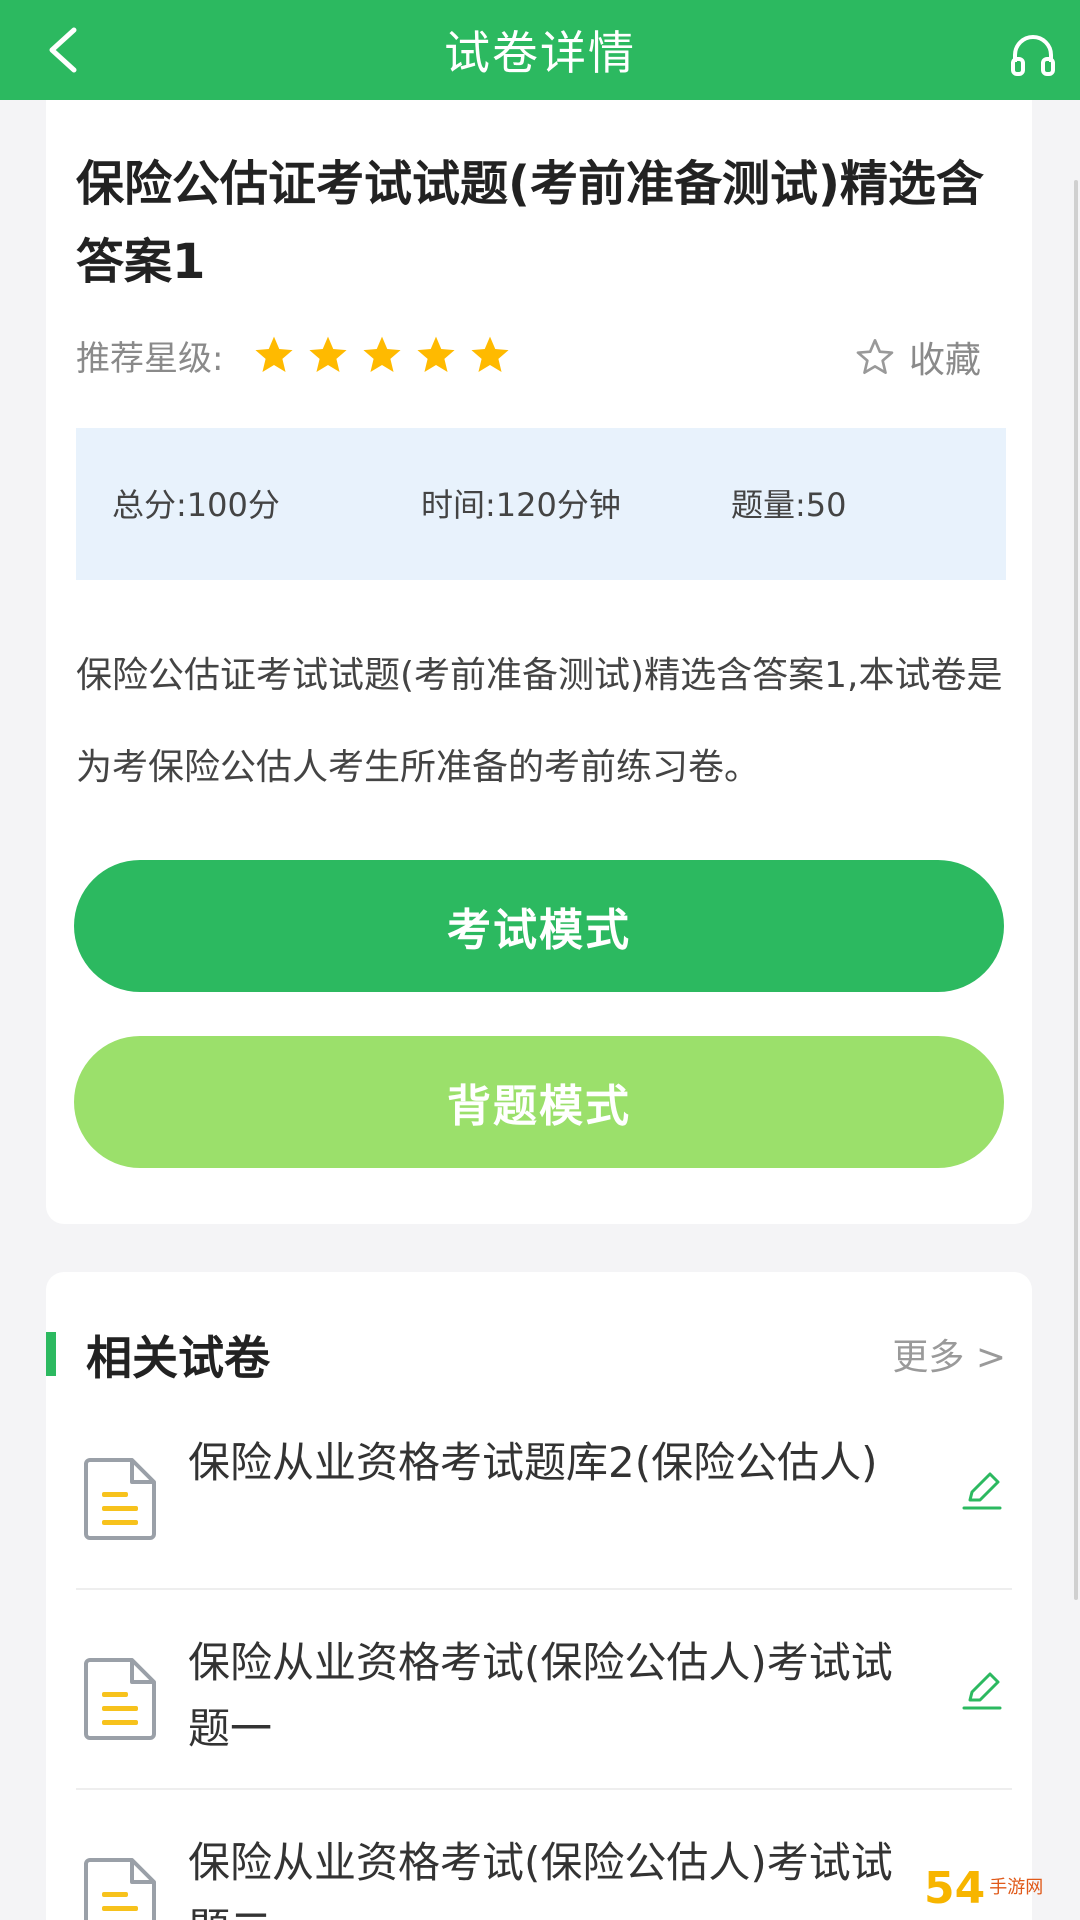  What do you see at coordinates (66, 50) in the screenshot?
I see `chevron-left-icon` at bounding box center [66, 50].